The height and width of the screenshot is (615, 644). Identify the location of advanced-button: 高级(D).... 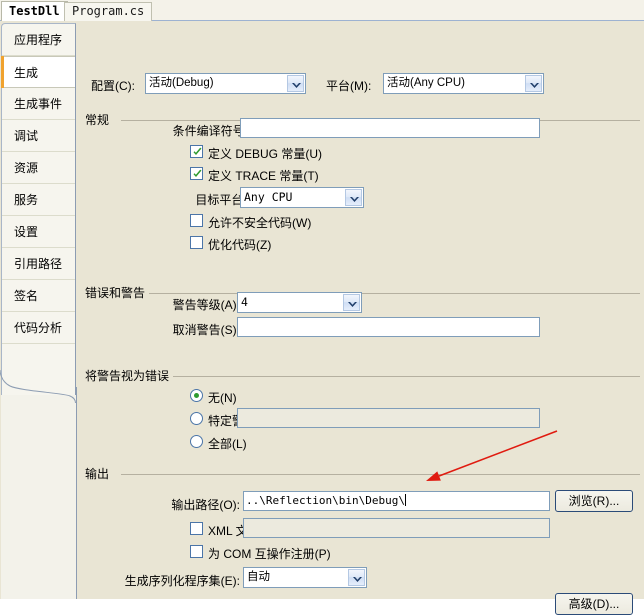
(594, 604).